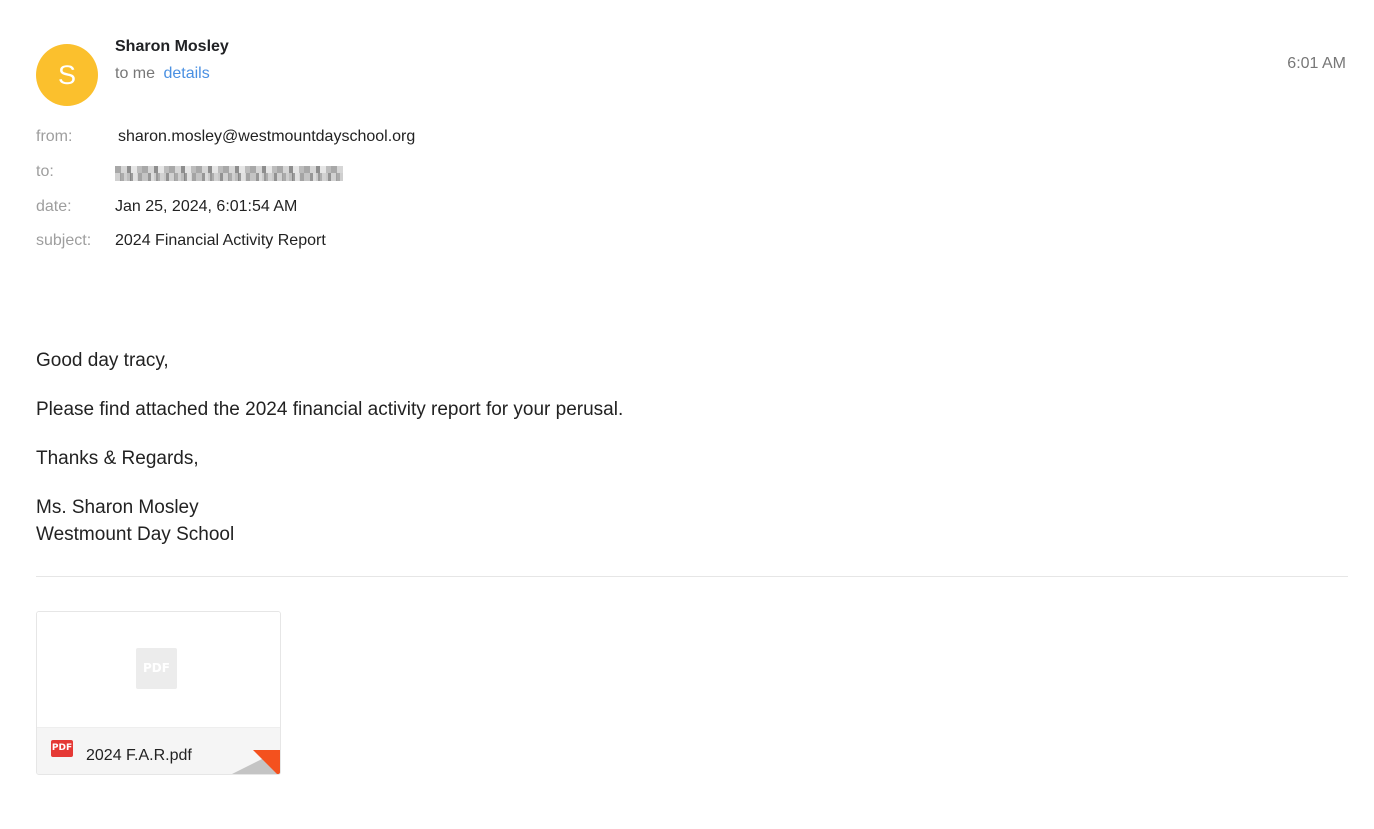 Image resolution: width=1374 pixels, height=829 pixels. Describe the element at coordinates (1316, 63) in the screenshot. I see `message-time: 6:01 AM` at that location.